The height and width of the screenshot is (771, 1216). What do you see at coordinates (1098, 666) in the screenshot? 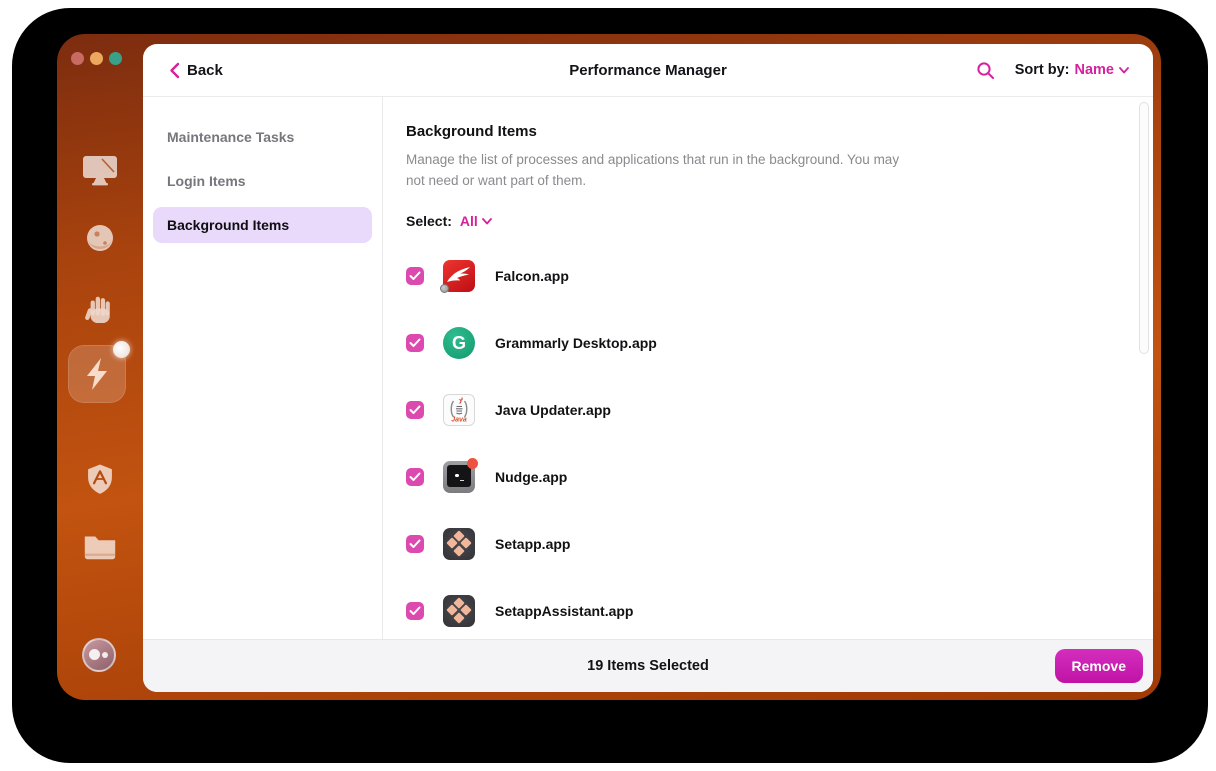
I see `remove-button: Remove` at bounding box center [1098, 666].